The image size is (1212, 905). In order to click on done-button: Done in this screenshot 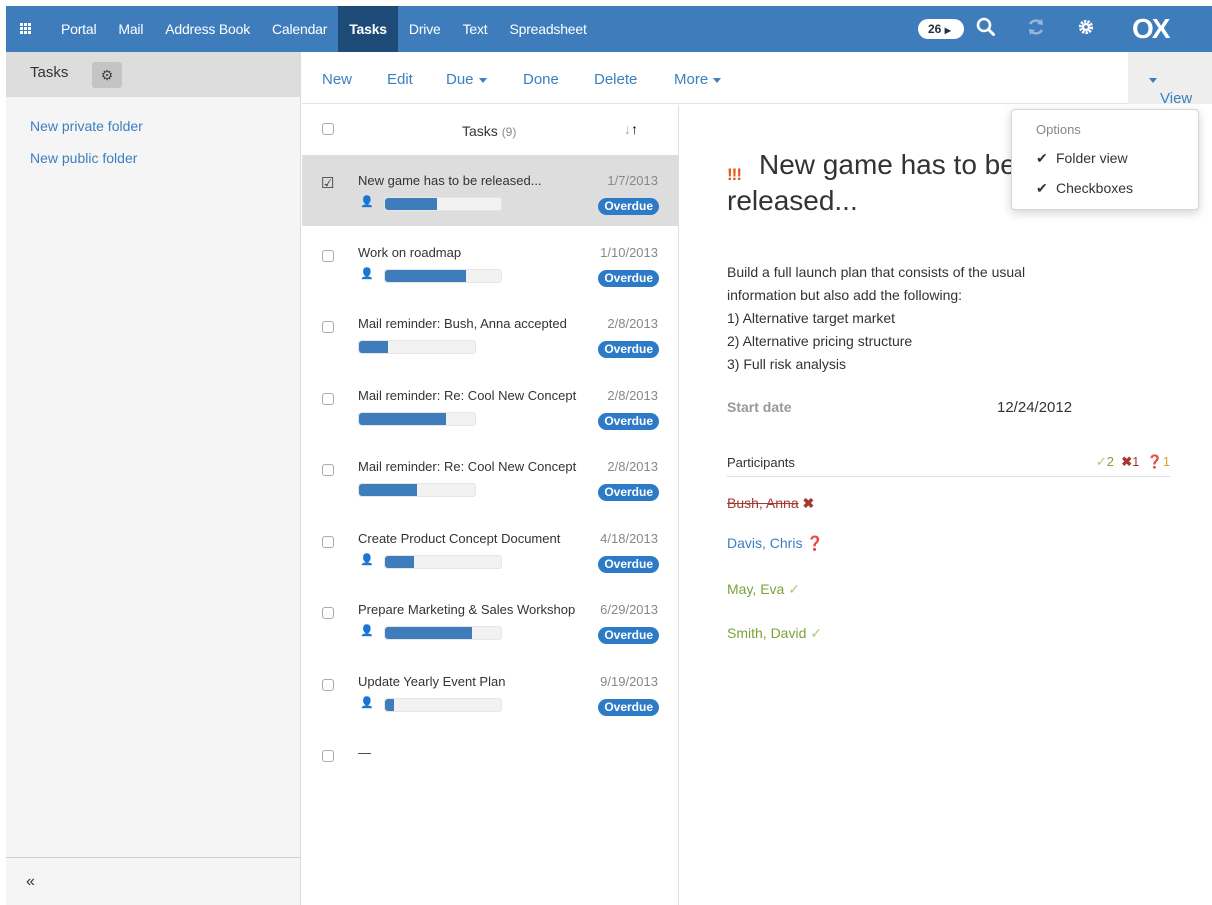, I will do `click(541, 79)`.